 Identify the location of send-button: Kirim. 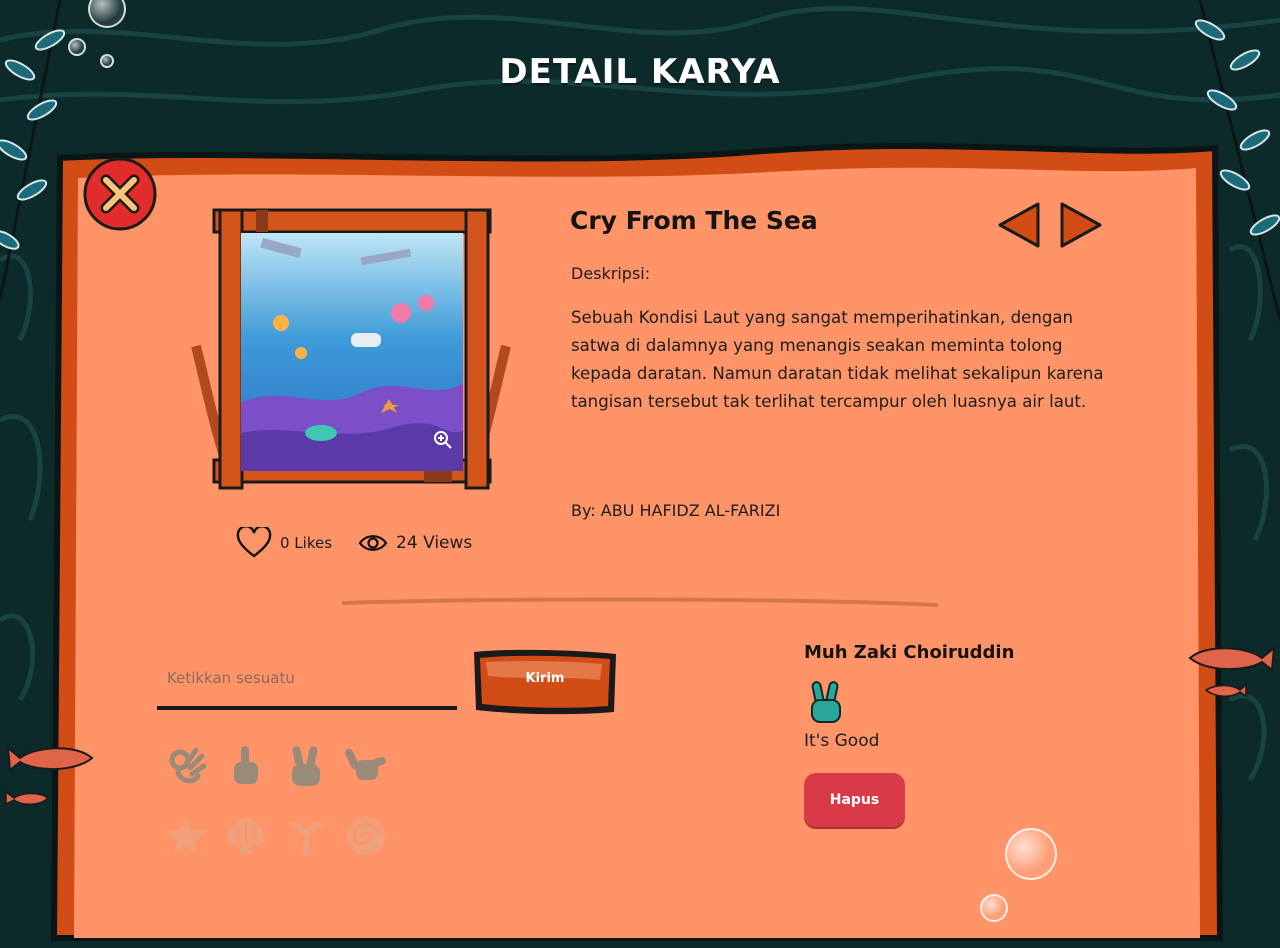
(545, 681).